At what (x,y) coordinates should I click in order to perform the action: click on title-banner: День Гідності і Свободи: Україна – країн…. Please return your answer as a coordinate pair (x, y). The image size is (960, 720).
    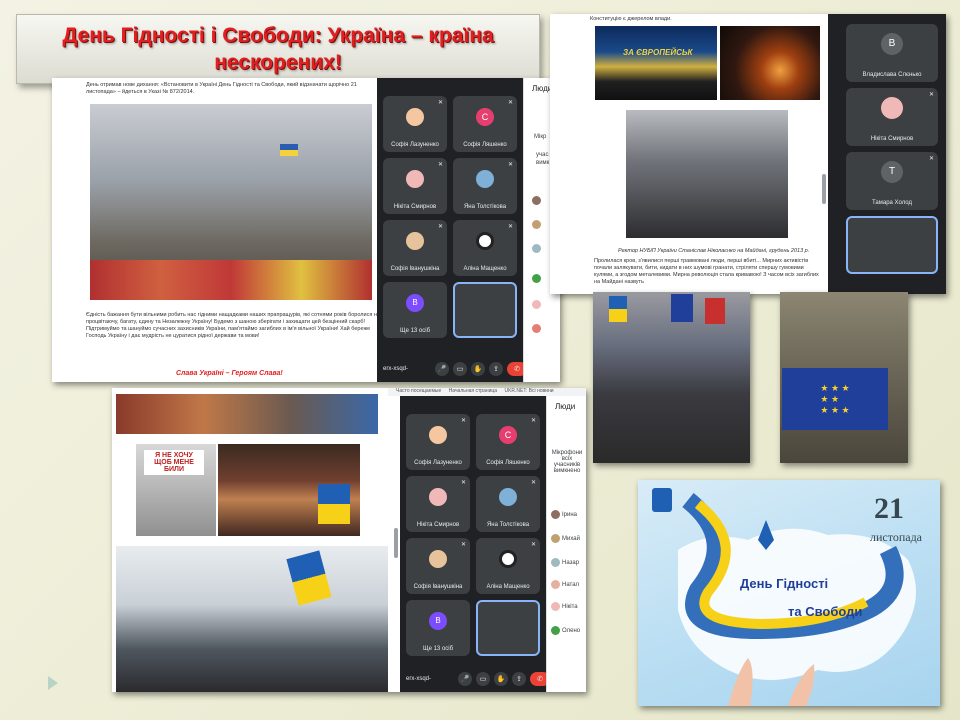
    Looking at the image, I should click on (278, 49).